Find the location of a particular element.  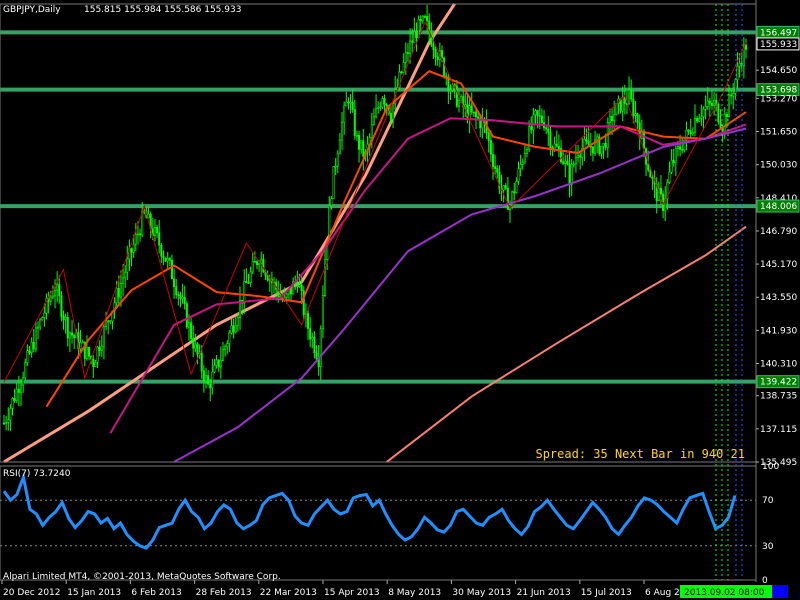

rsi-tick-label: 30 is located at coordinates (768, 547).